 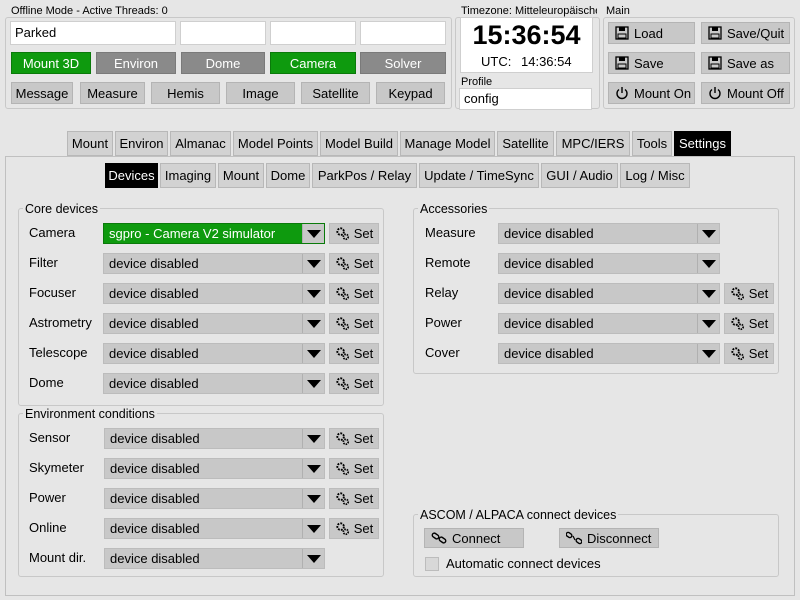 I want to click on save-button: Save, so click(x=651, y=63).